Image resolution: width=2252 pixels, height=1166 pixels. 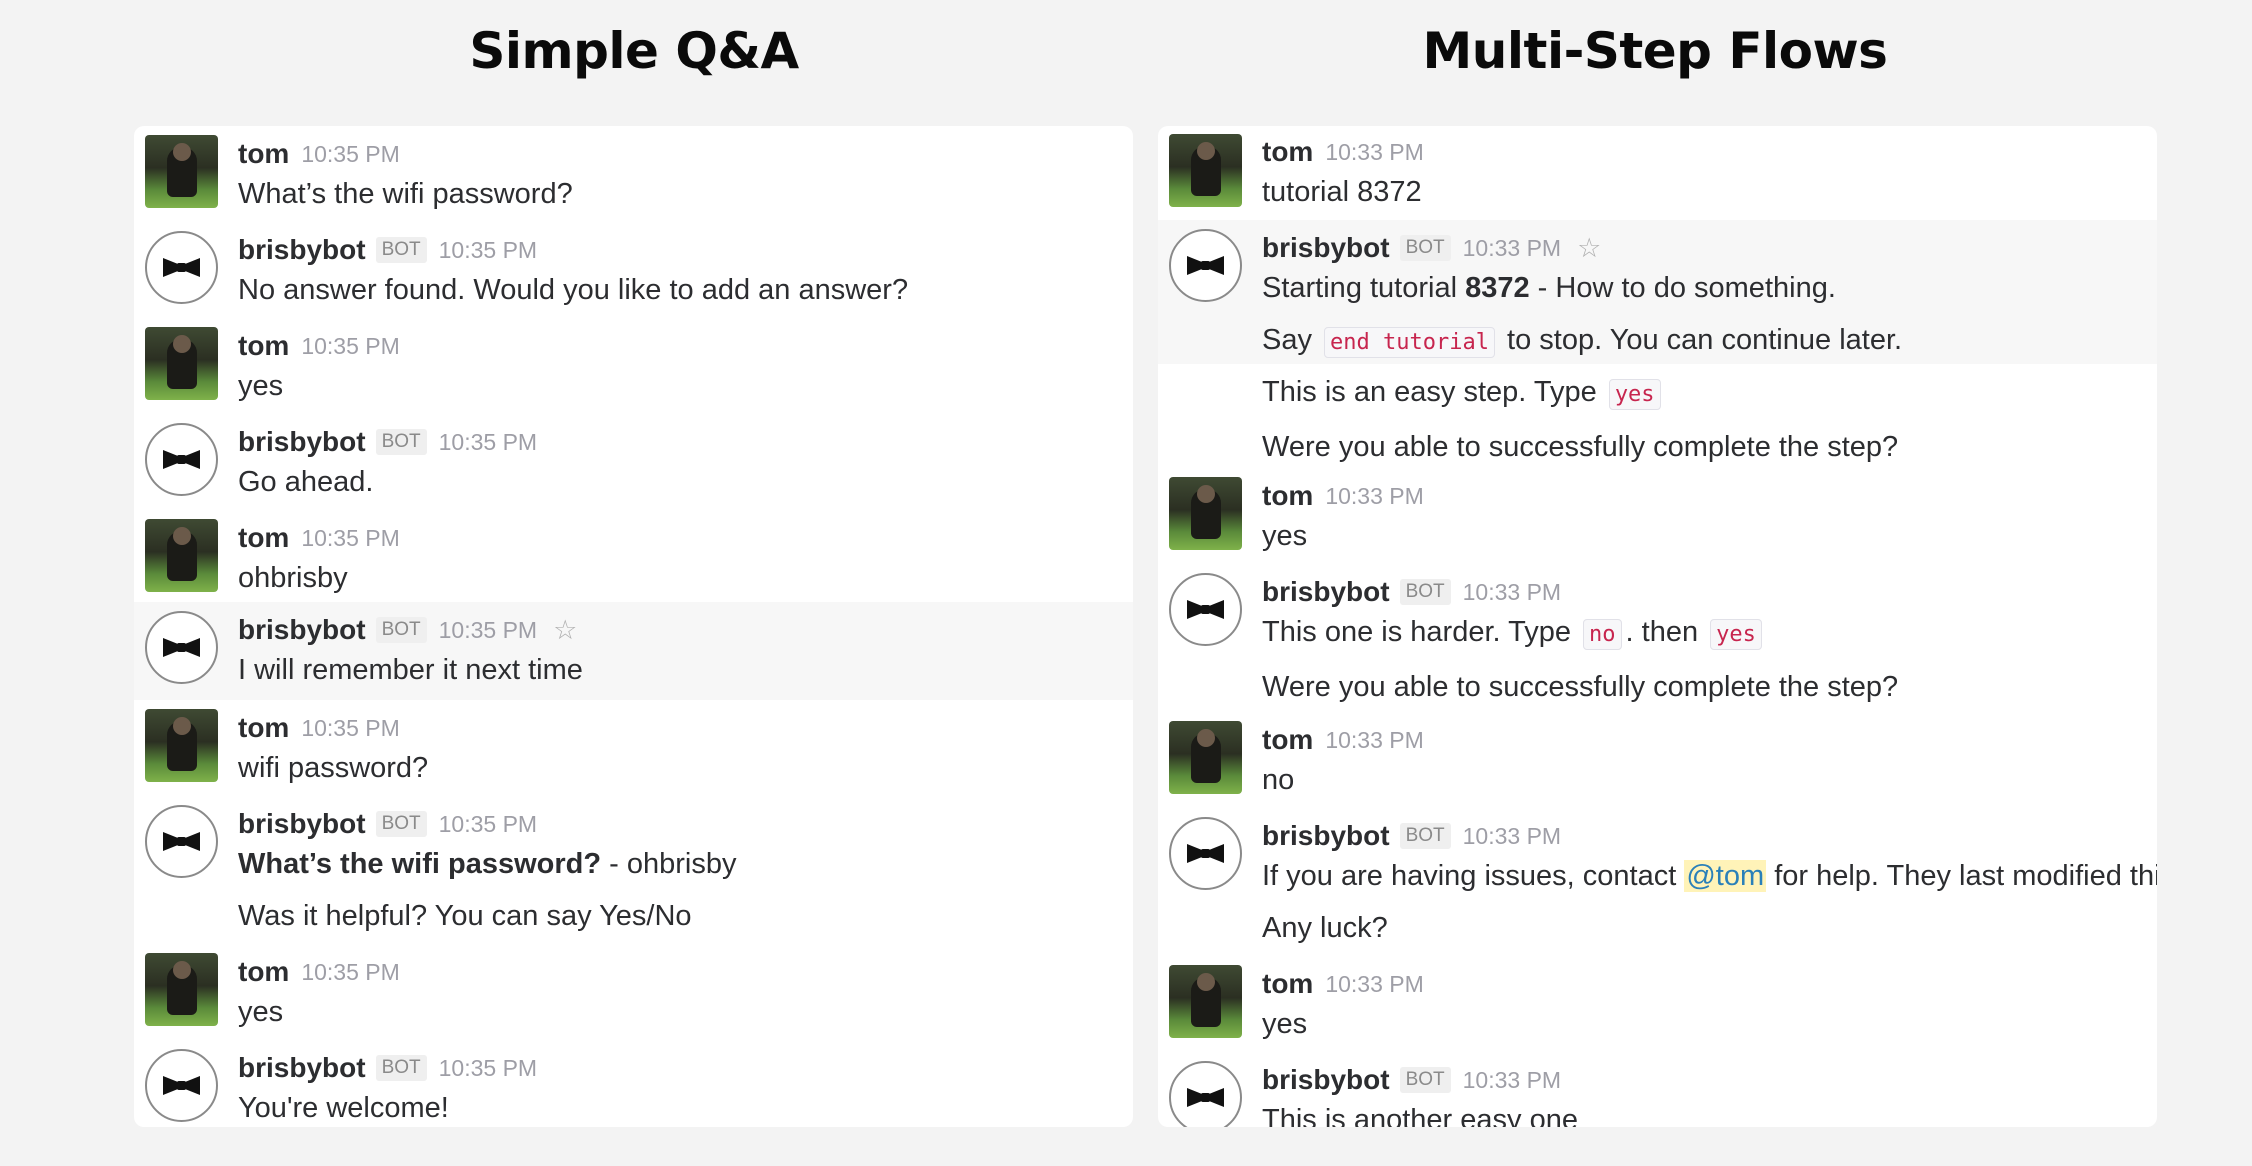 I want to click on message-text: ohbrisby, so click(x=293, y=578).